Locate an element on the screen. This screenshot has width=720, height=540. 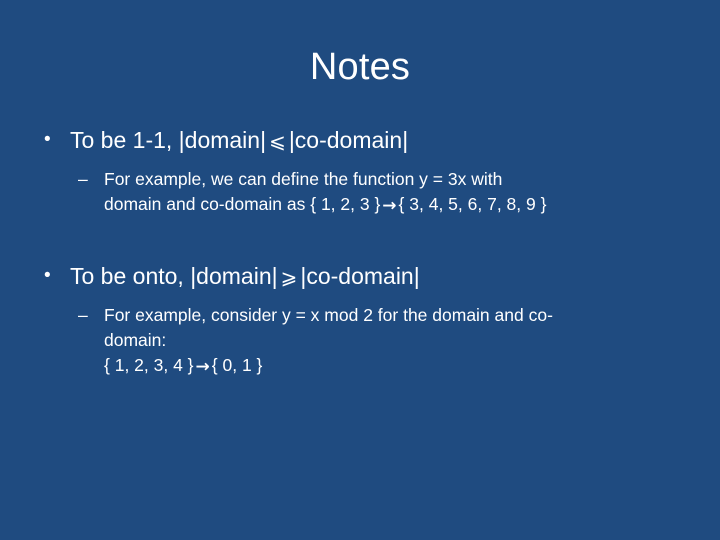
bullet-text-part1: To be onto, |domain| is located at coordinates (174, 276).